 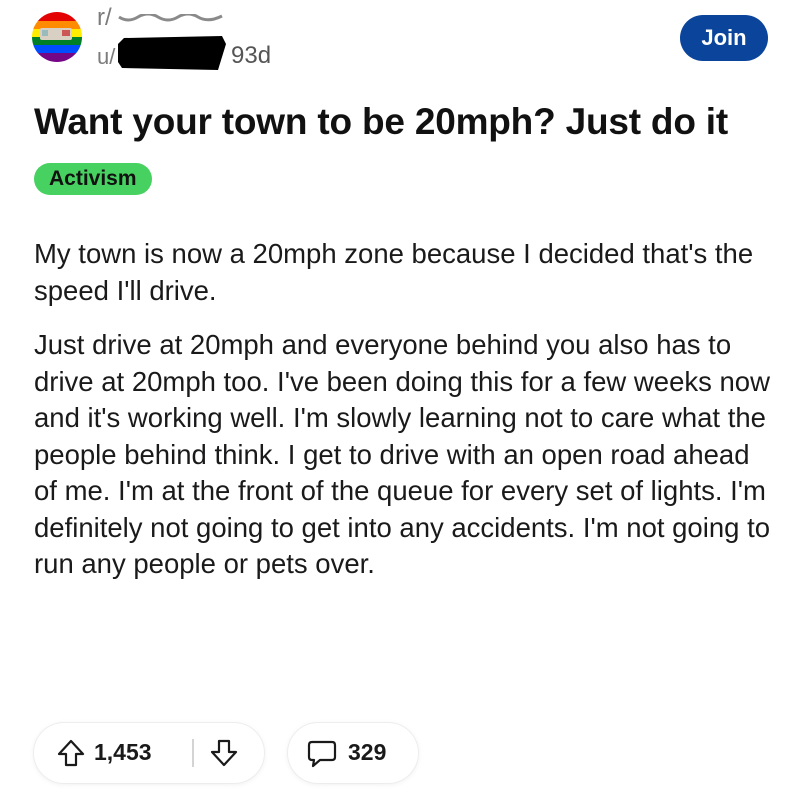 What do you see at coordinates (724, 38) in the screenshot?
I see `join-button: Join` at bounding box center [724, 38].